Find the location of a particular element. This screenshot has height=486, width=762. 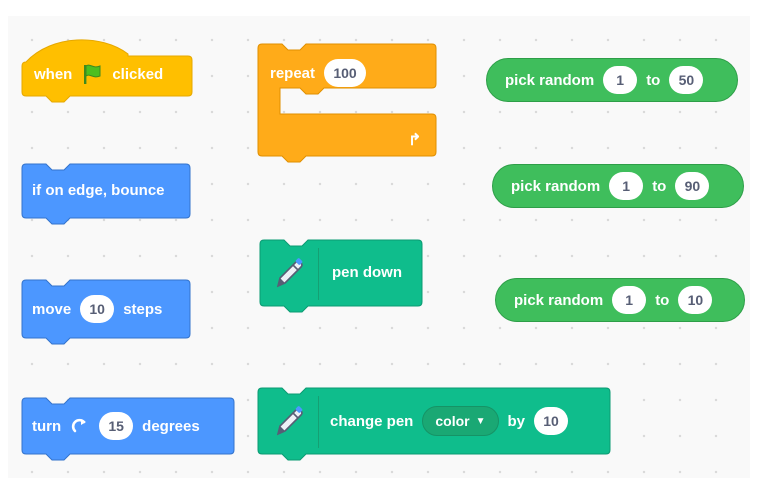

pen-down-block: pen down is located at coordinates (341, 276).